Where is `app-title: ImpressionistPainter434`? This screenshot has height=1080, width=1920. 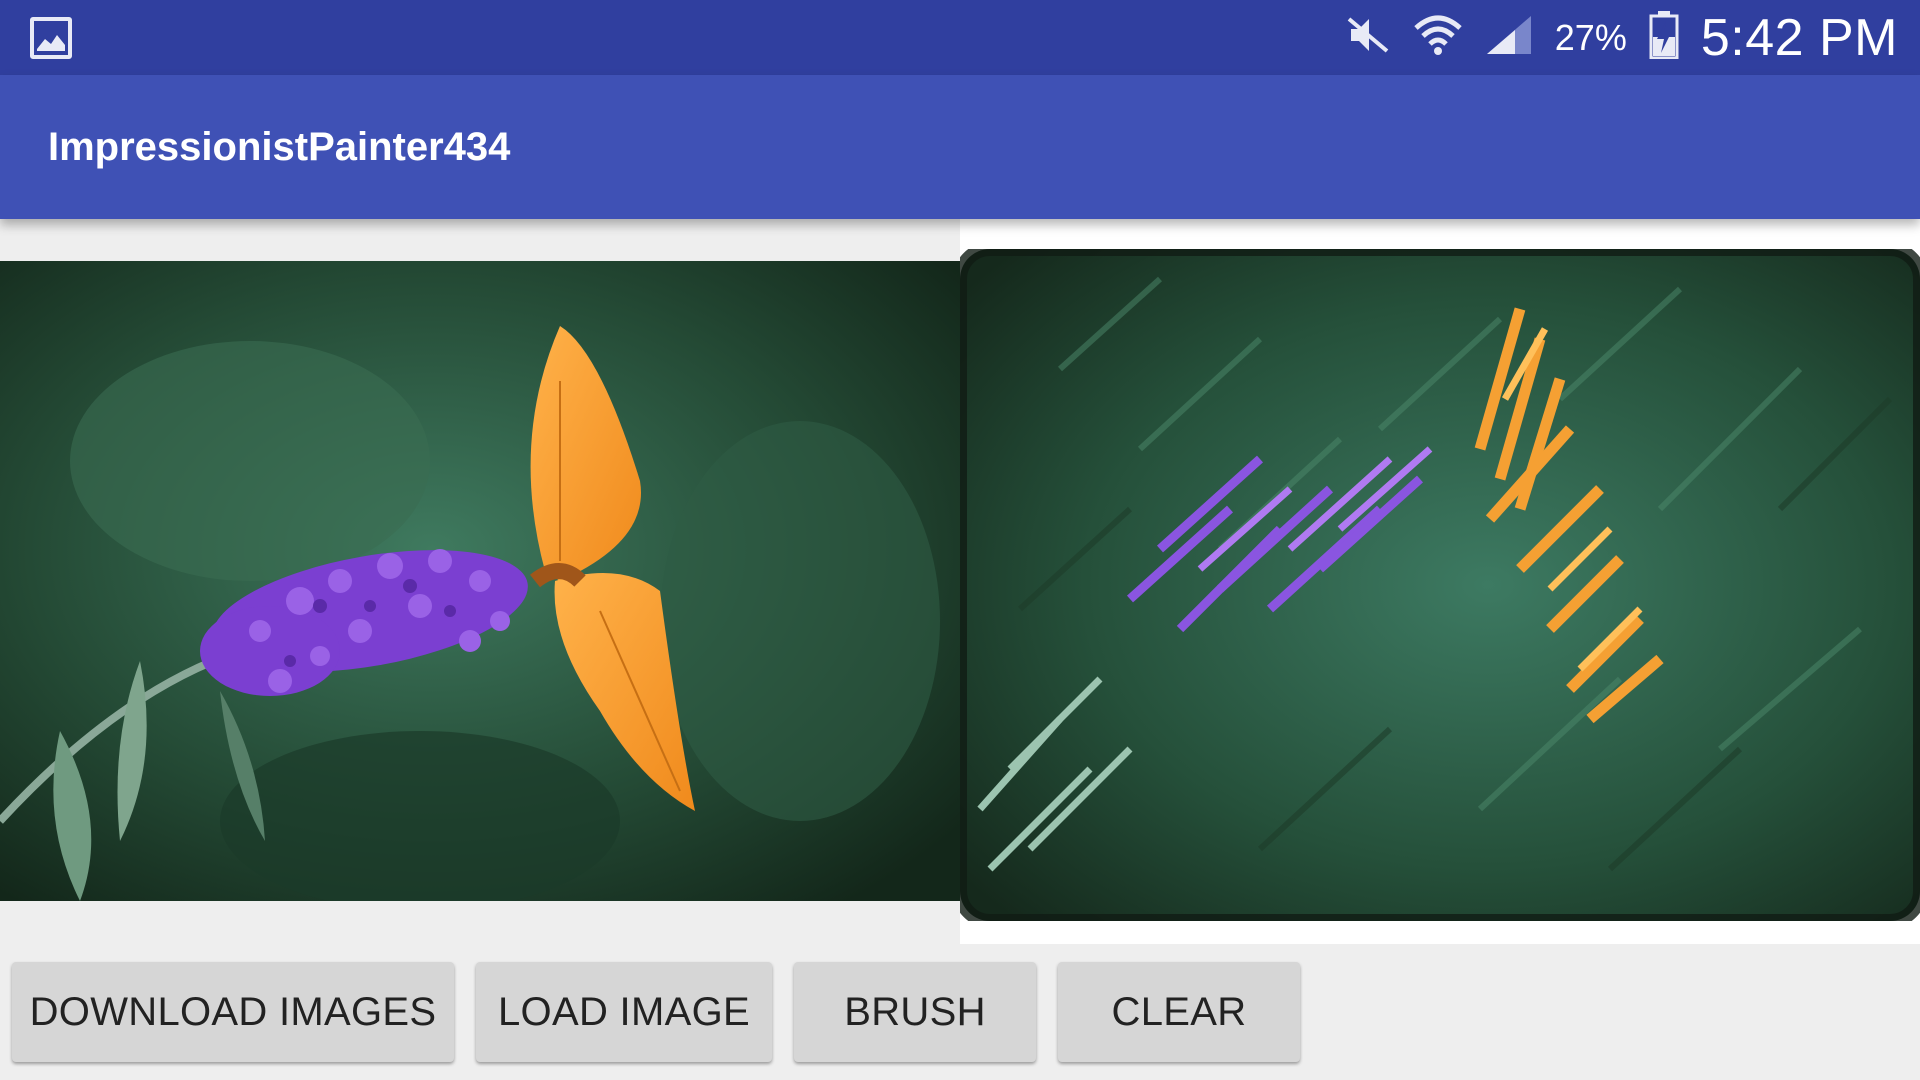 app-title: ImpressionistPainter434 is located at coordinates (279, 147).